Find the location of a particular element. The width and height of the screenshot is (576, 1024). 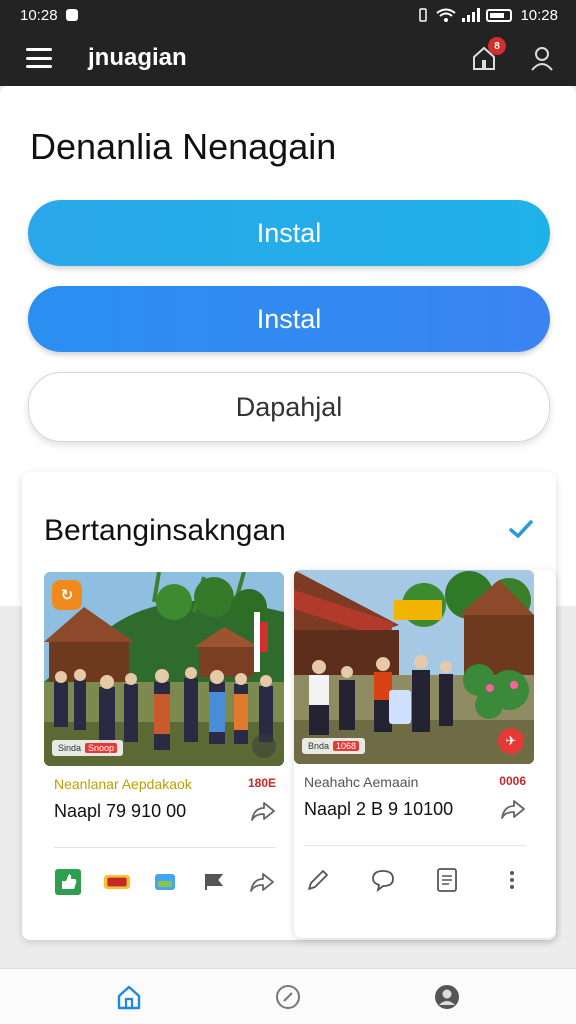

user-icon is located at coordinates (542, 59).